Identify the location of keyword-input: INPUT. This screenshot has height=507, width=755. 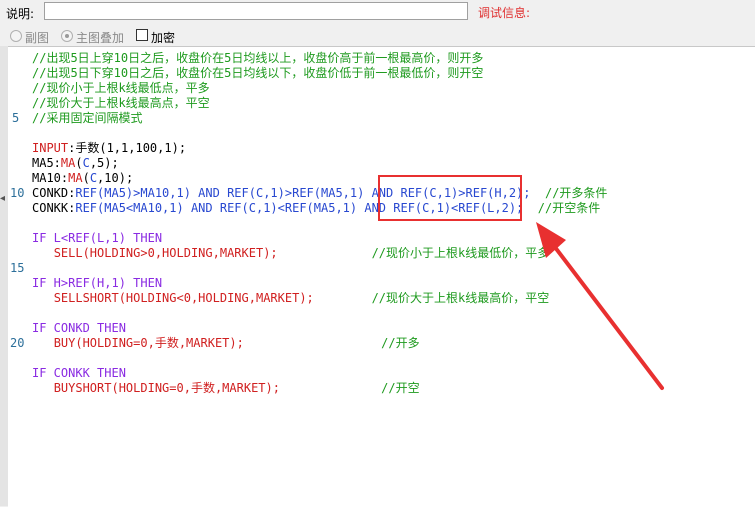
(50, 148).